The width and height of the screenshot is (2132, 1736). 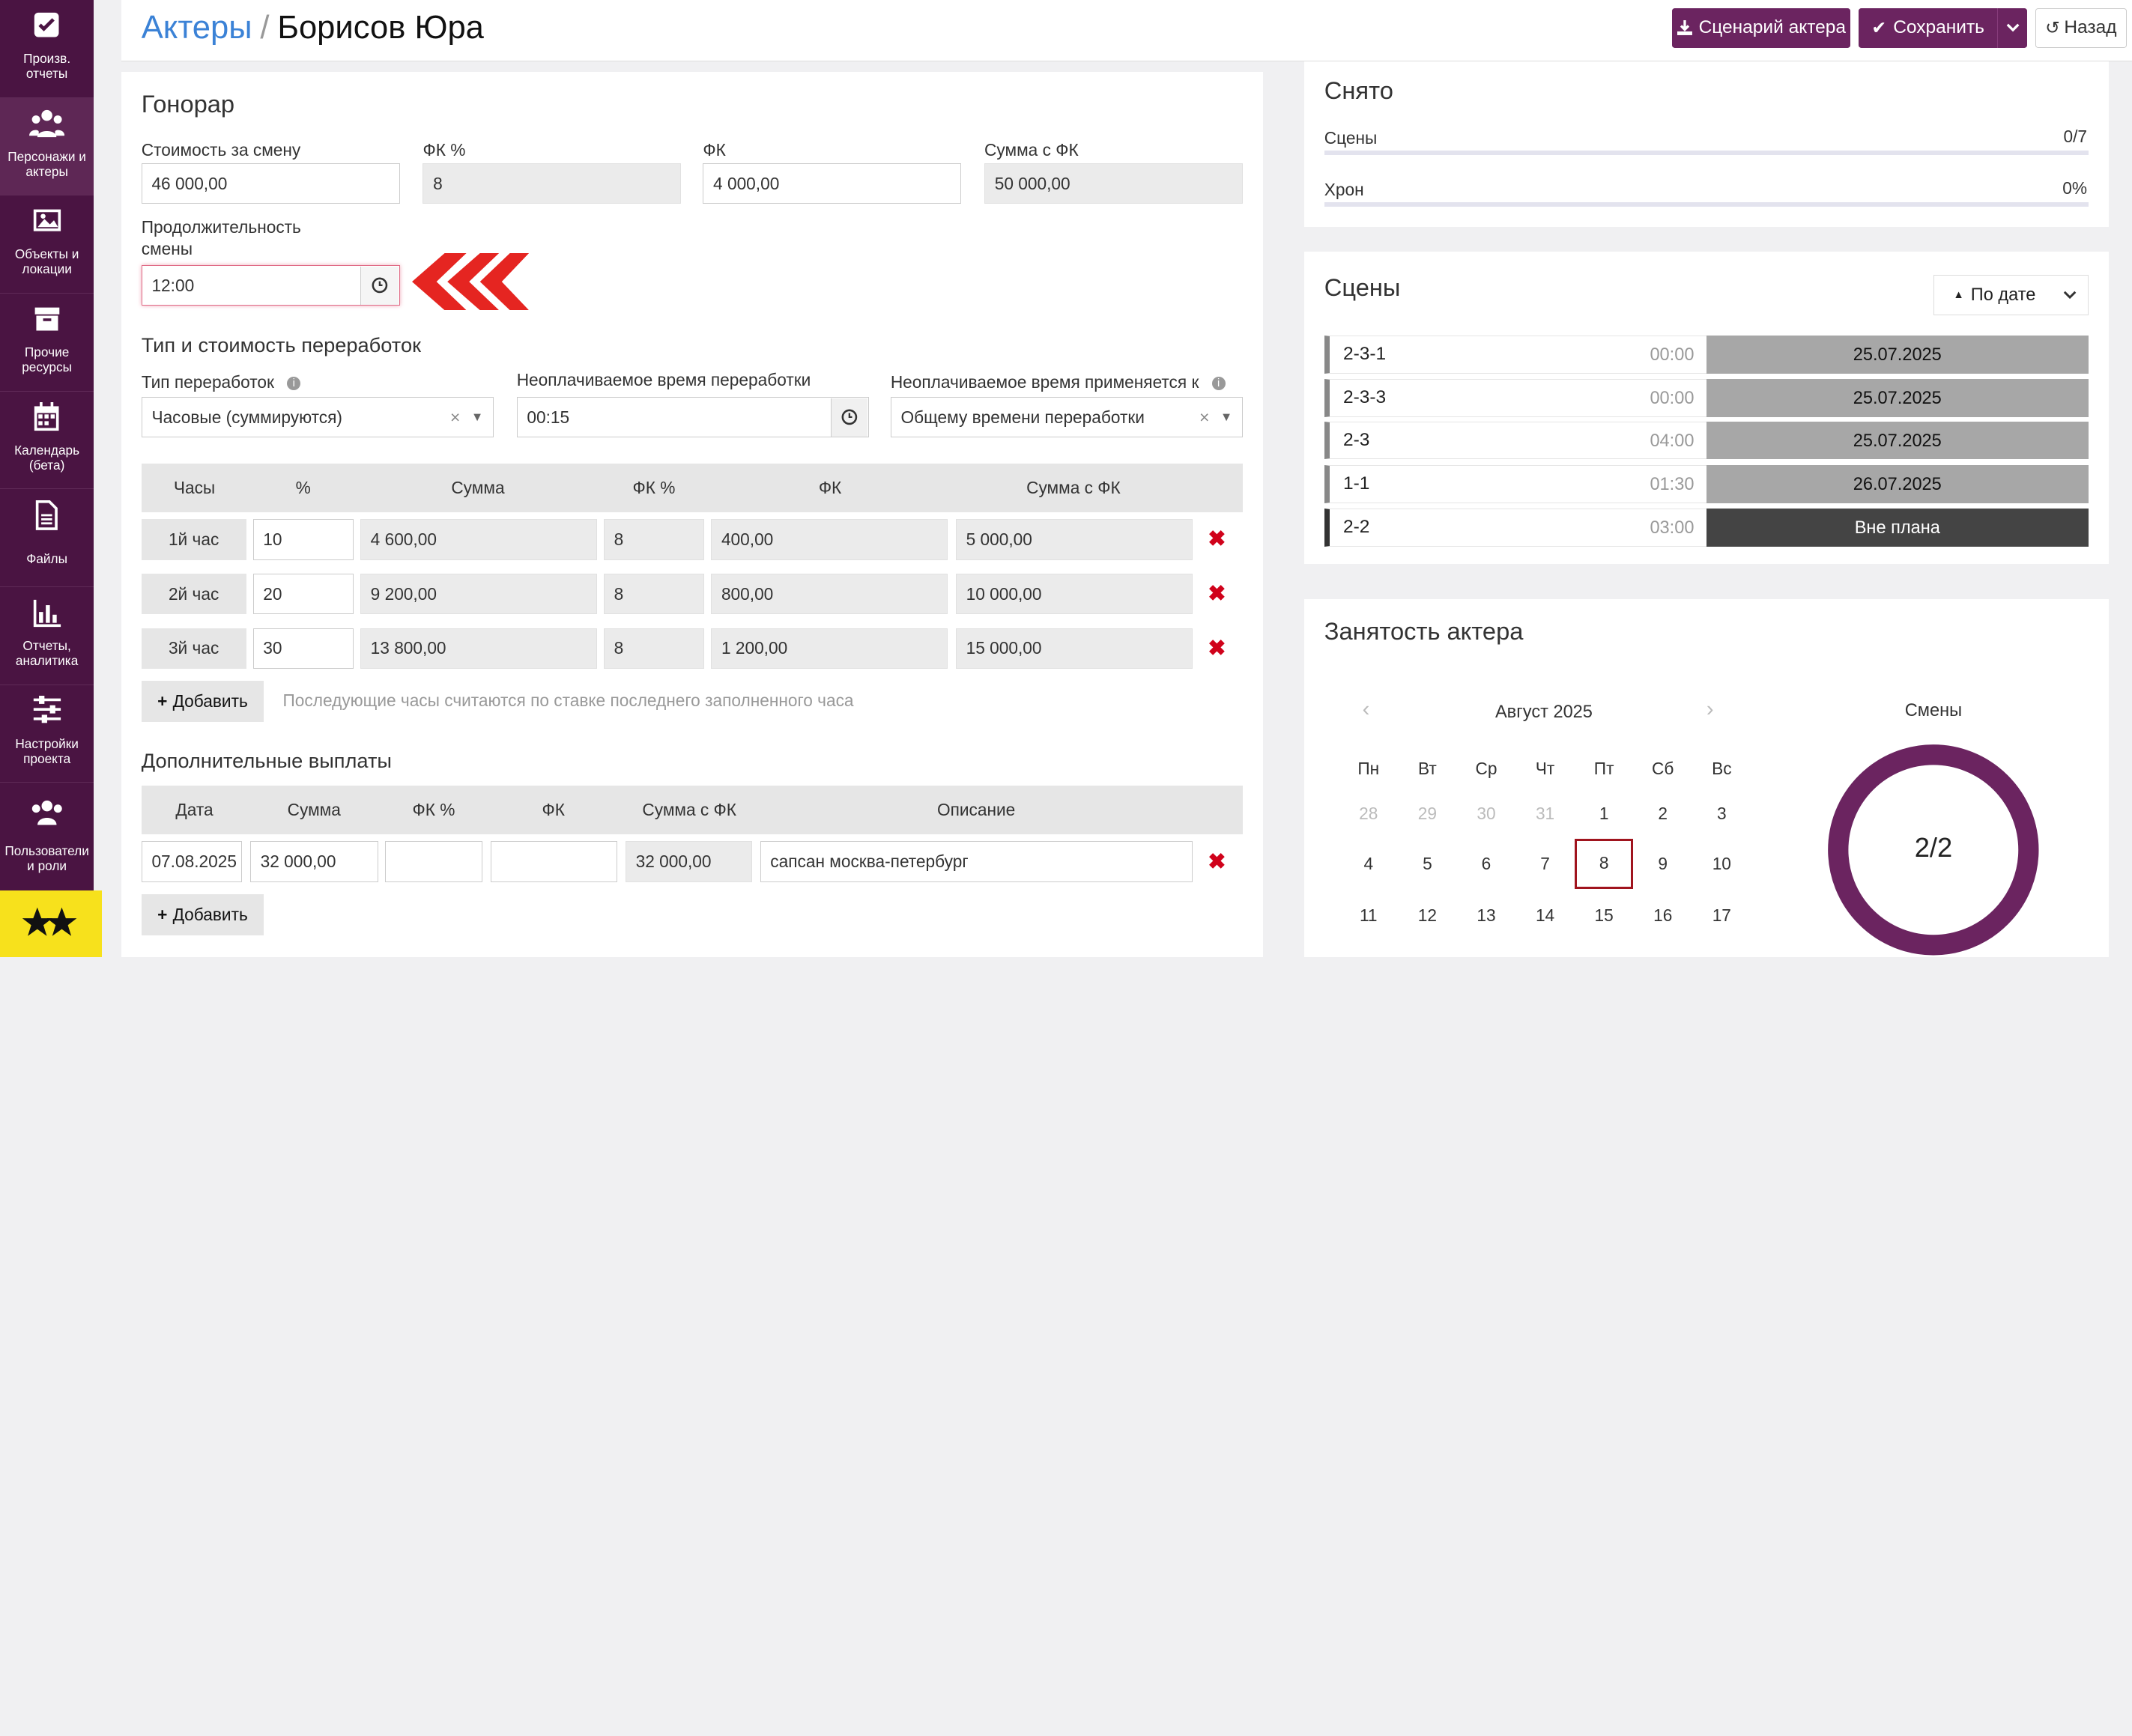 I want to click on duration-label-line2: смены, so click(x=167, y=249).